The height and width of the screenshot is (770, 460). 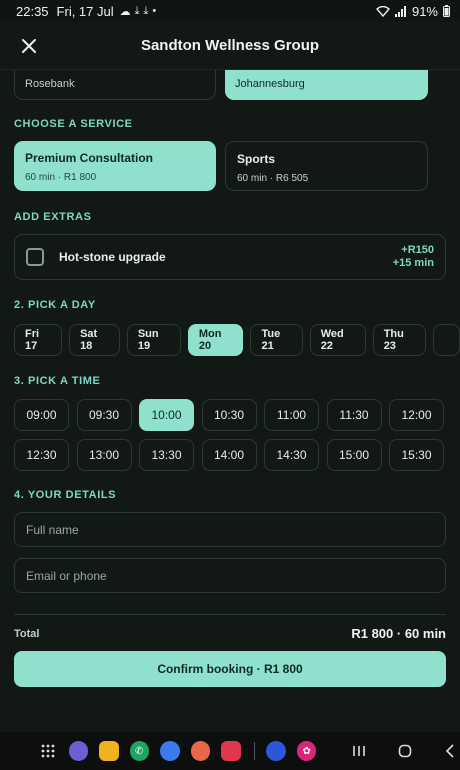 I want to click on battery-level: 91%, so click(x=424, y=11).